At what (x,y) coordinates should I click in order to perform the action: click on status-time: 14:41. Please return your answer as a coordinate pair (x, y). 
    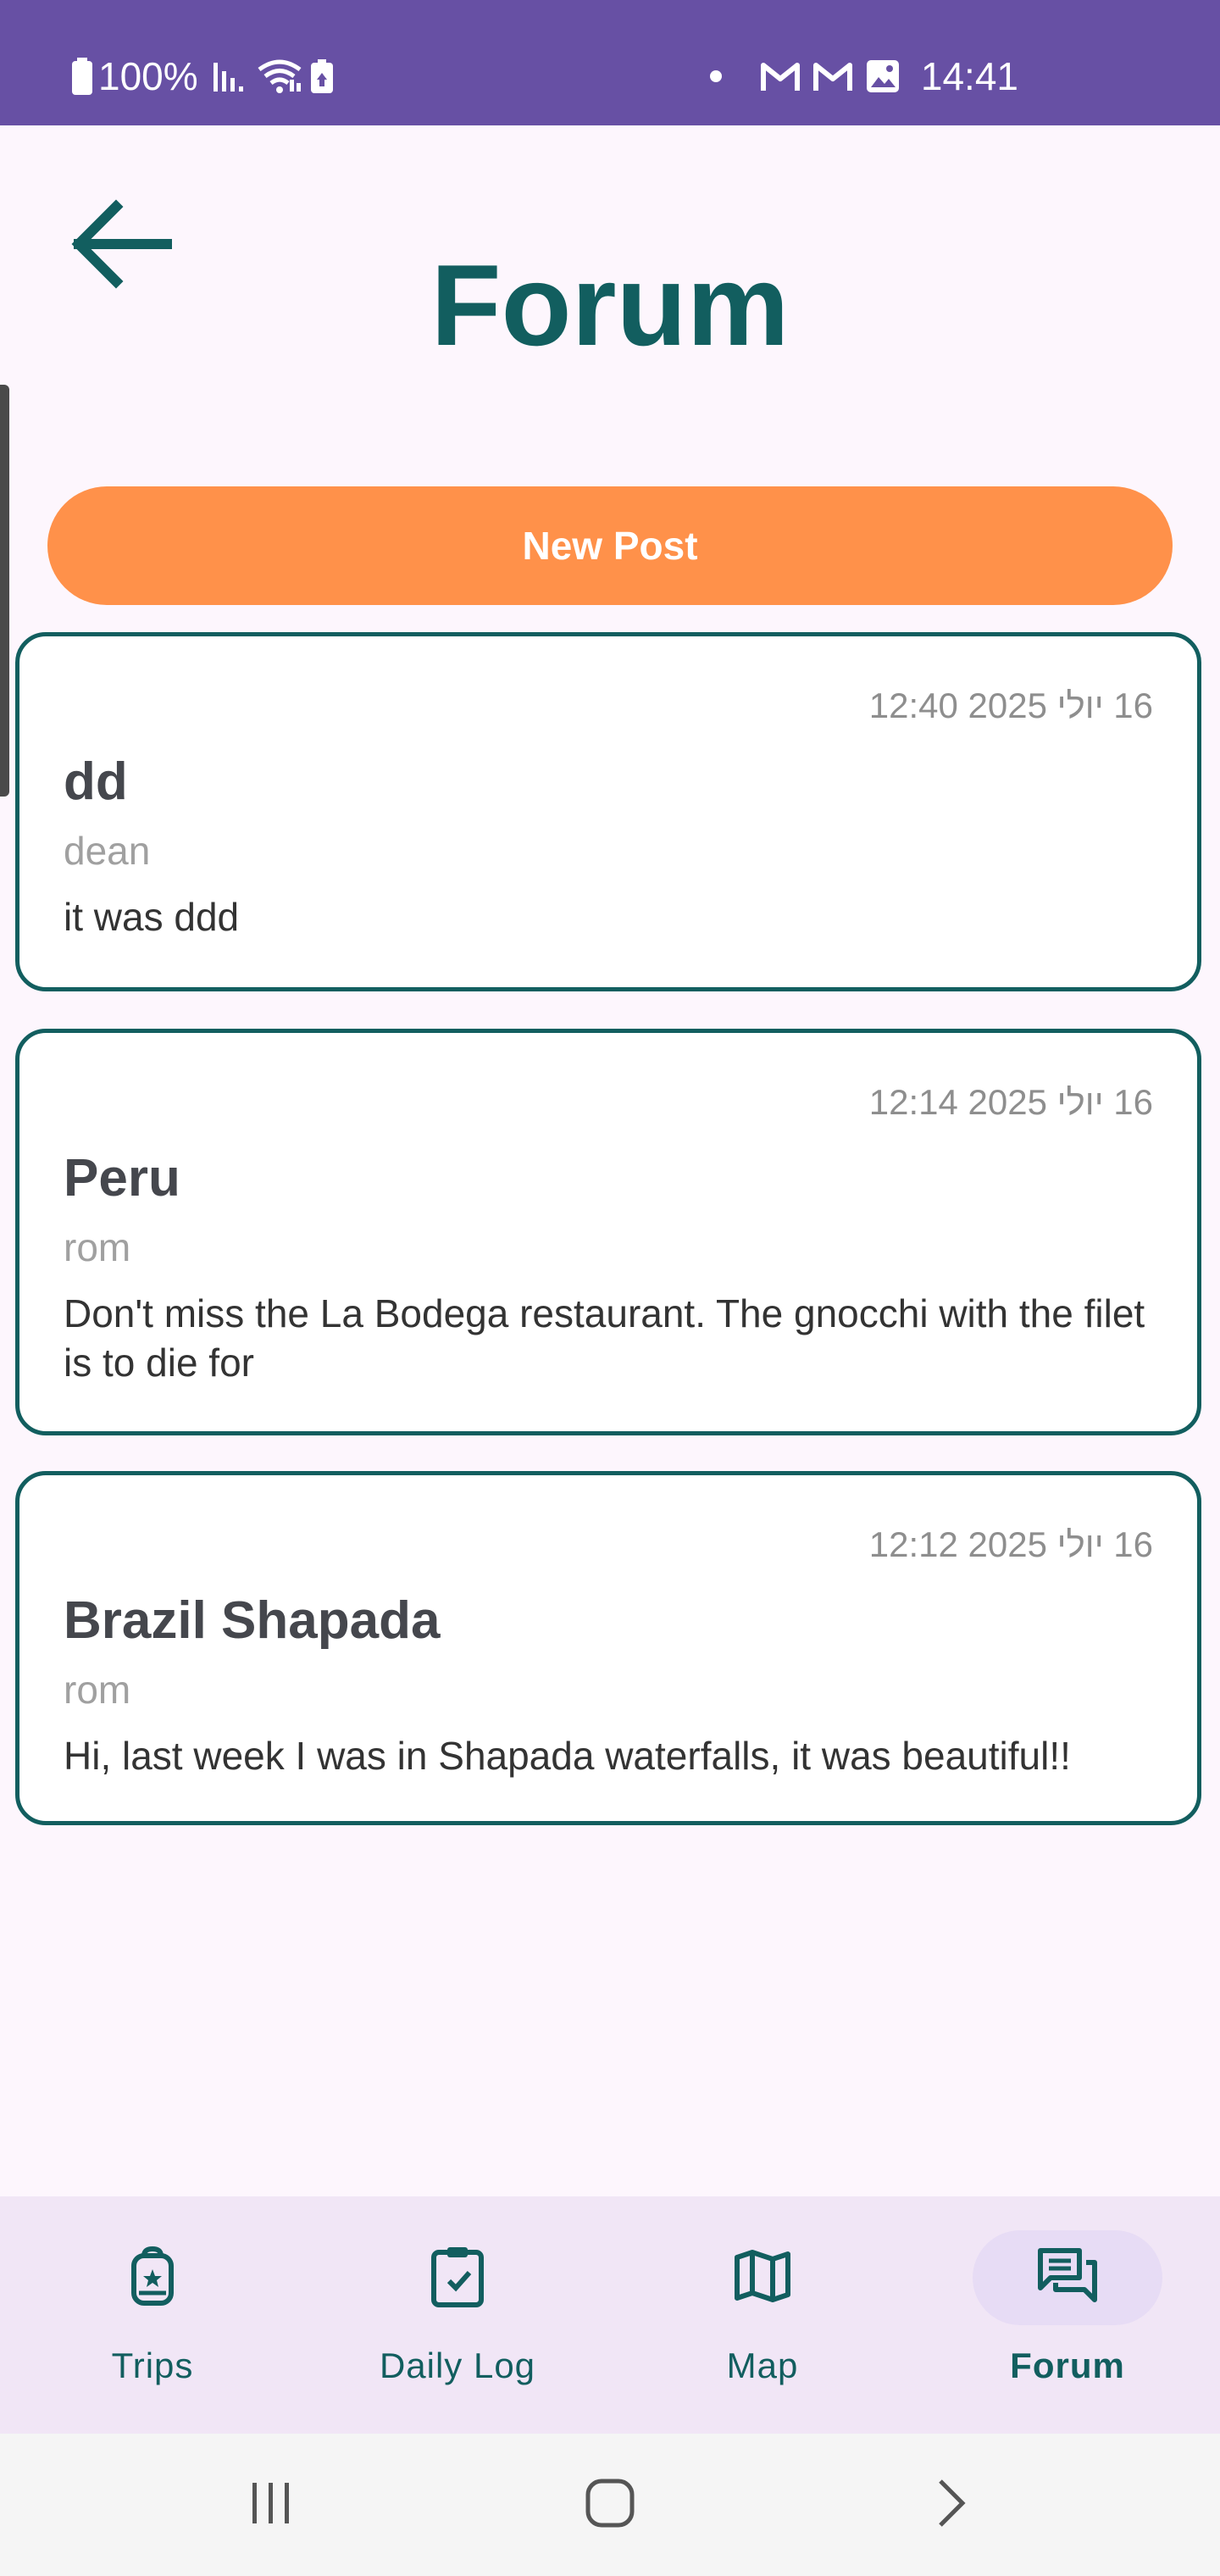
    Looking at the image, I should click on (969, 76).